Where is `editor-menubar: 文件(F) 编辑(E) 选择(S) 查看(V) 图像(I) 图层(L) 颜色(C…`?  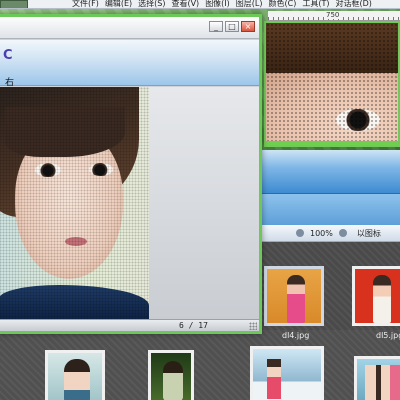
editor-menubar: 文件(F) 编辑(E) 选择(S) 查看(V) 图像(I) 图层(L) 颜色(C… is located at coordinates (200, 4).